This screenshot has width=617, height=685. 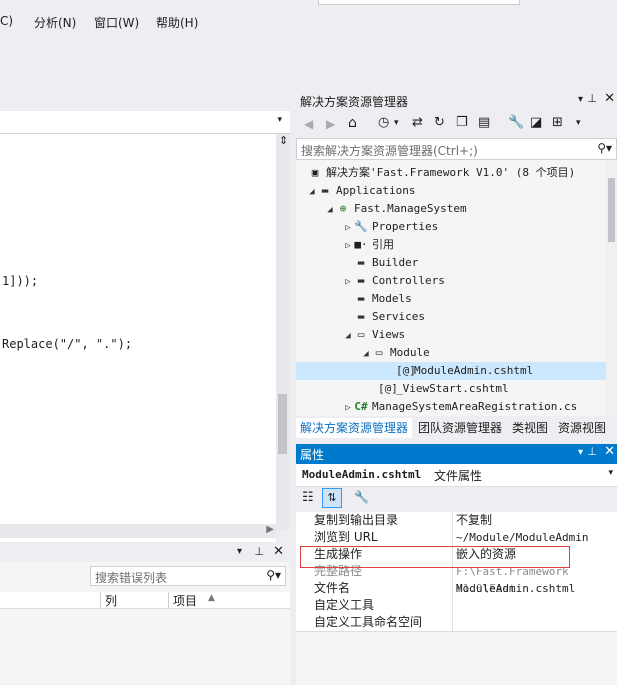 What do you see at coordinates (145, 600) in the screenshot?
I see `error-list-columns: 列 项目 ▲` at bounding box center [145, 600].